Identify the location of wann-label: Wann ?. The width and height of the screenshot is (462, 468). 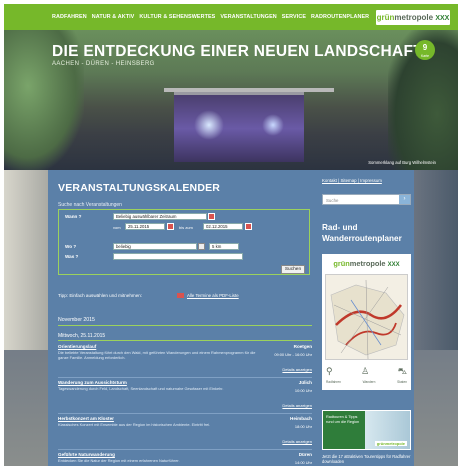
(73, 216).